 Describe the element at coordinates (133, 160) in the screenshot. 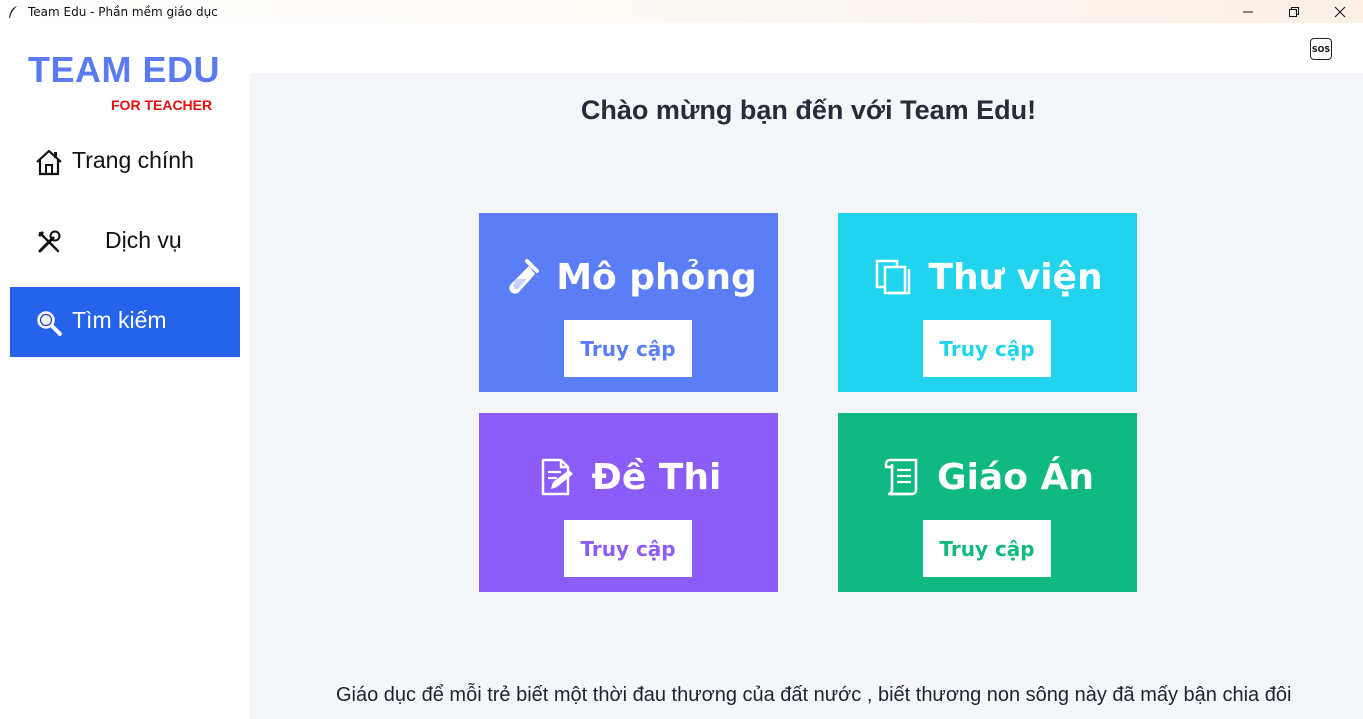

I see `sidebar-item-label: Trang chính` at that location.